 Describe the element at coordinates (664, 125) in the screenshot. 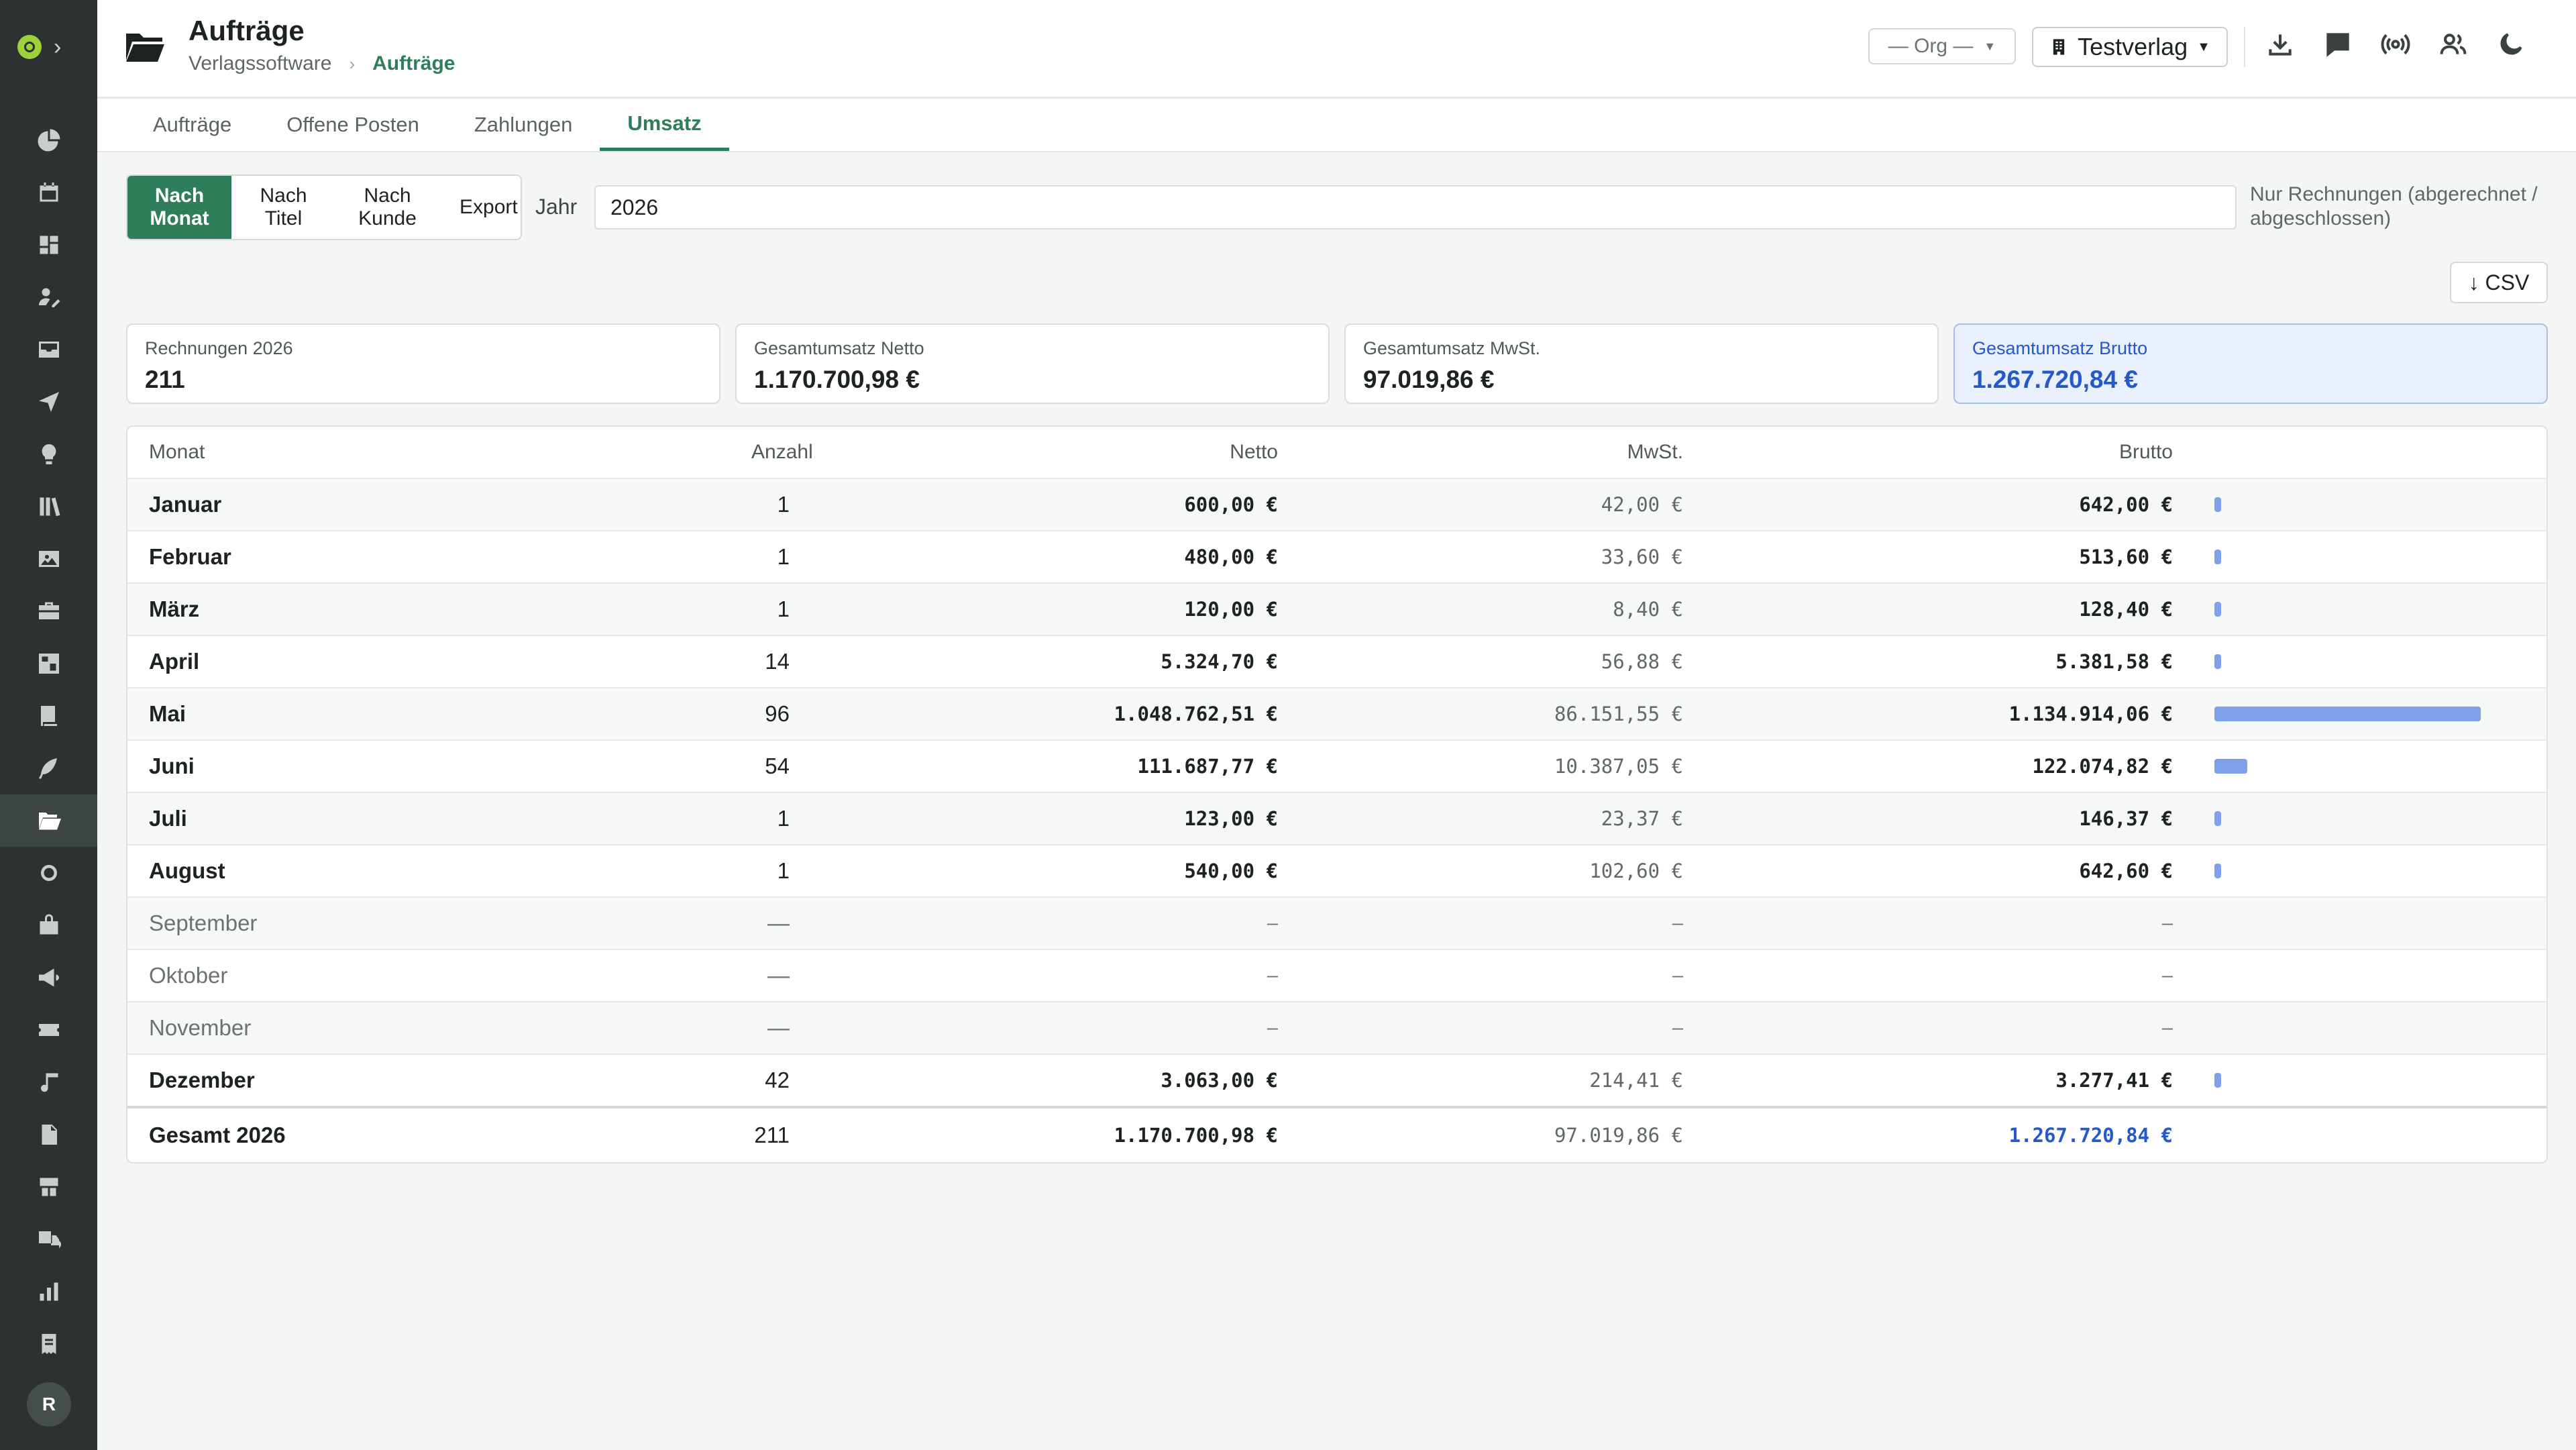

I see `tab-umsatz: Umsatz` at that location.